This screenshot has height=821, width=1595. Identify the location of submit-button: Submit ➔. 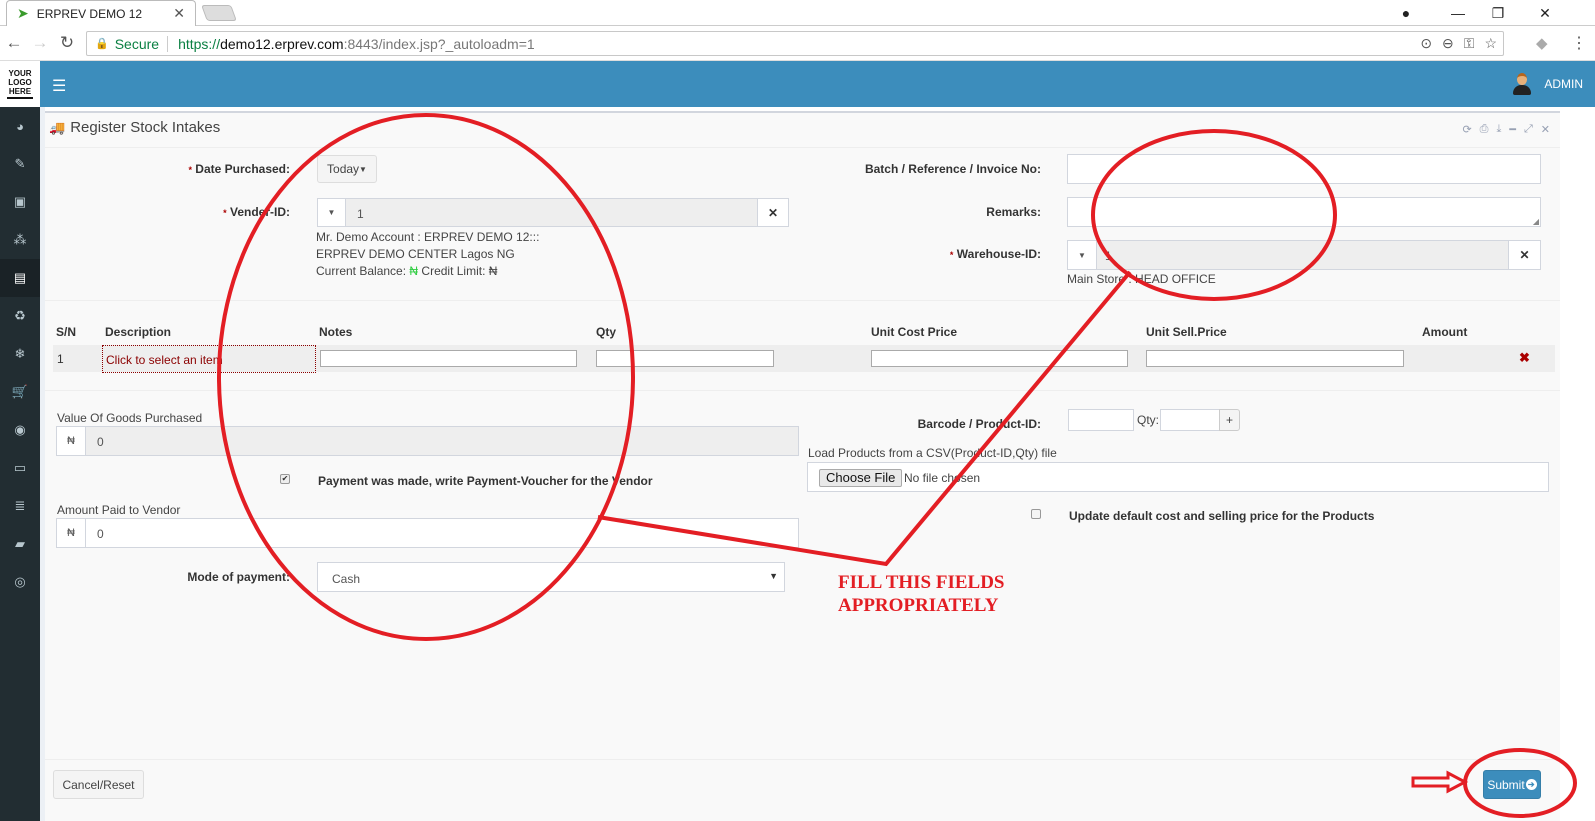
(1512, 784).